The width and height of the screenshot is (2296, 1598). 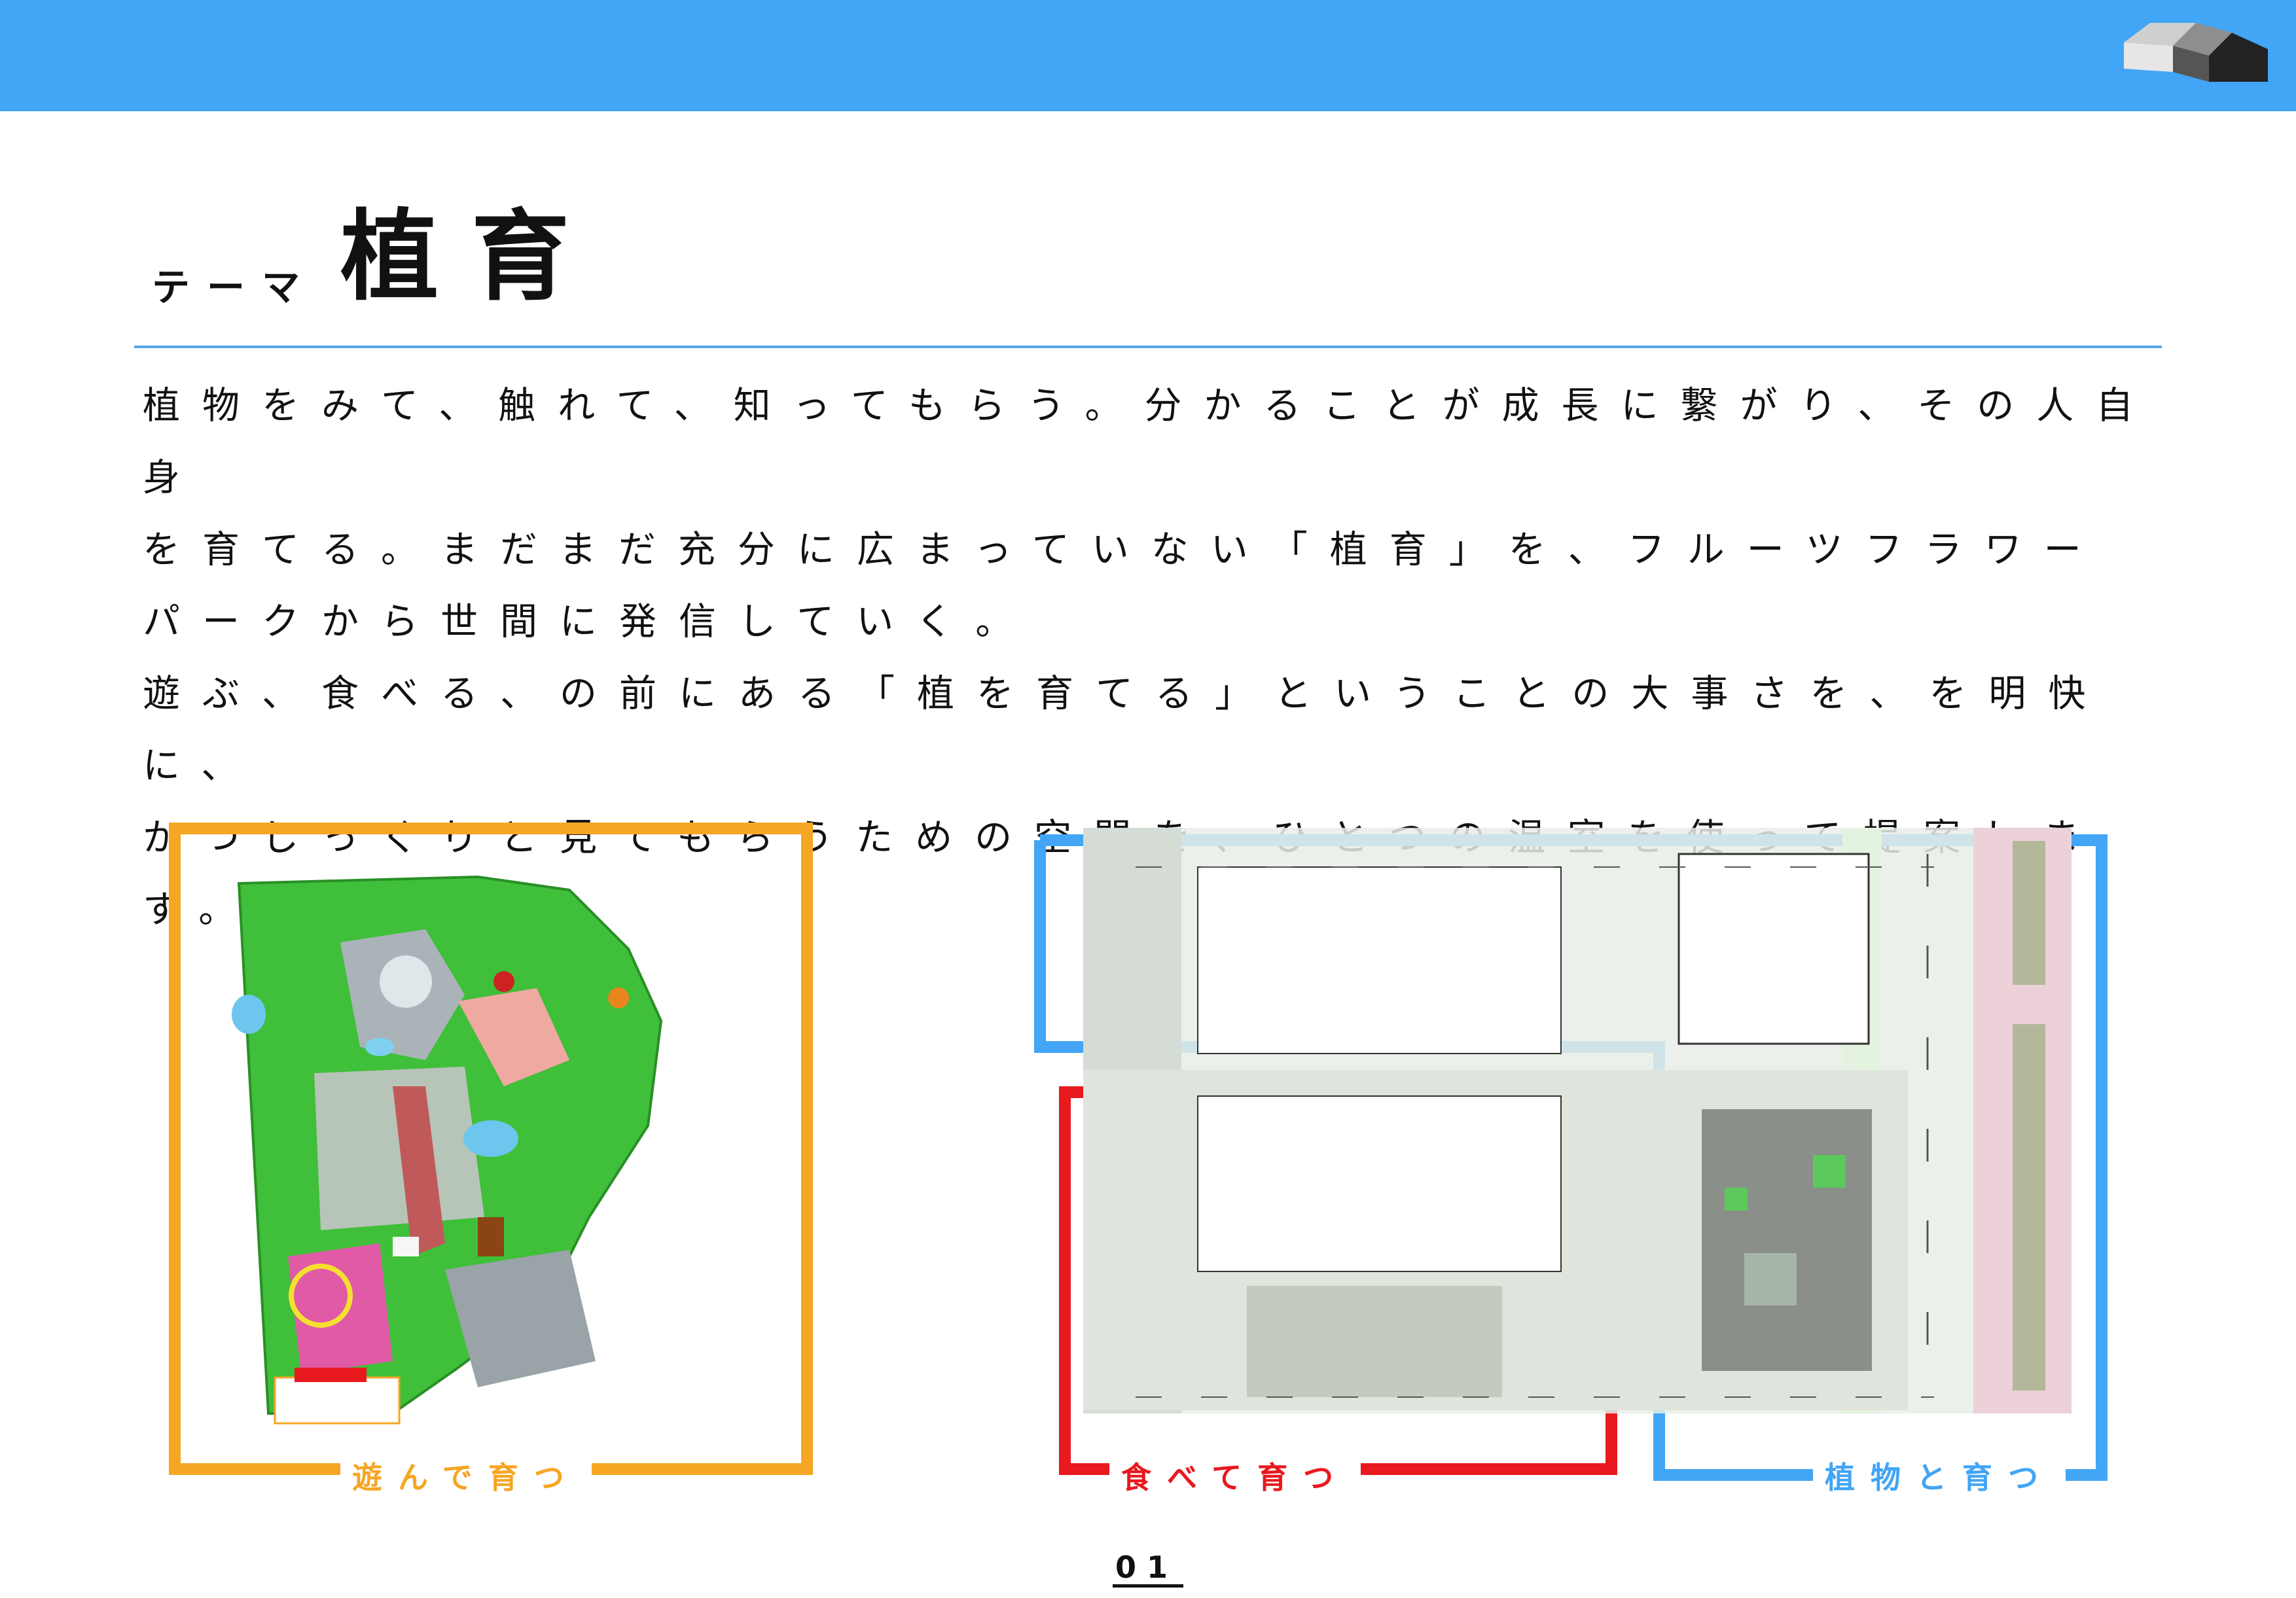 I want to click on intro-line: 遊ぶ、食べる、の前にある「植を育てる」ということの大事さを、を明快に、, so click(x=1125, y=729).